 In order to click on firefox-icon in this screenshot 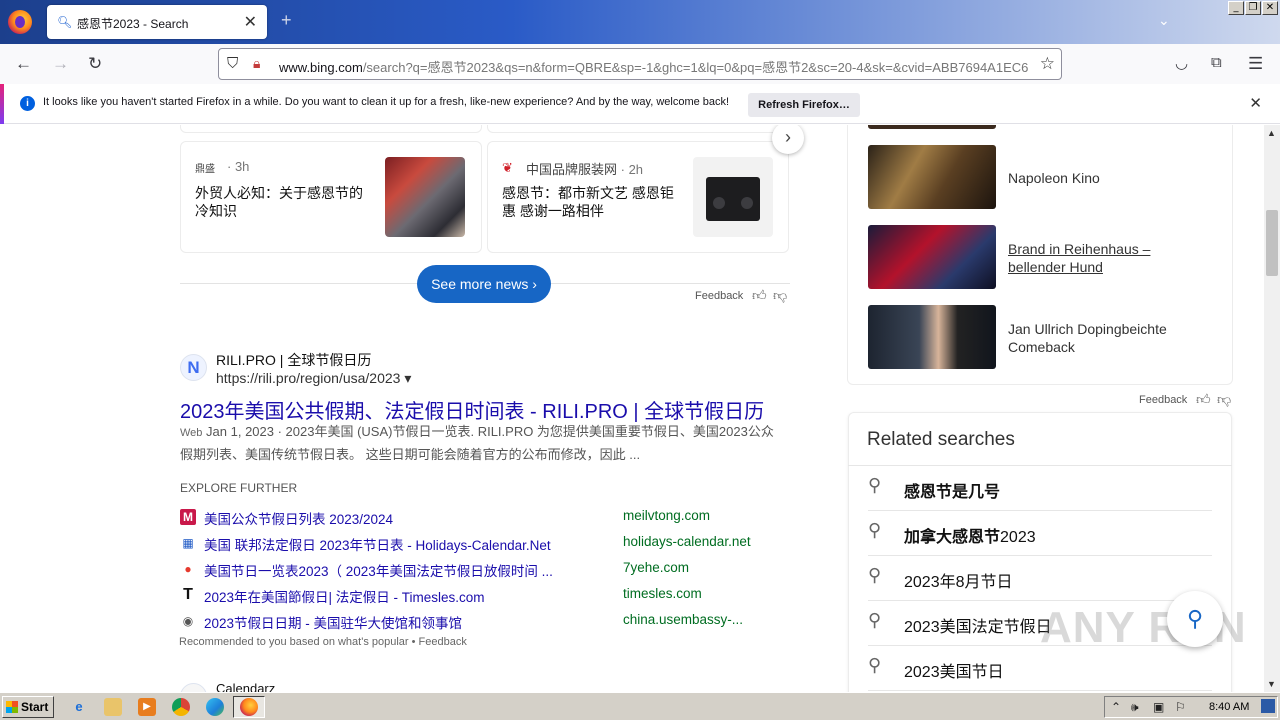, I will do `click(249, 707)`.